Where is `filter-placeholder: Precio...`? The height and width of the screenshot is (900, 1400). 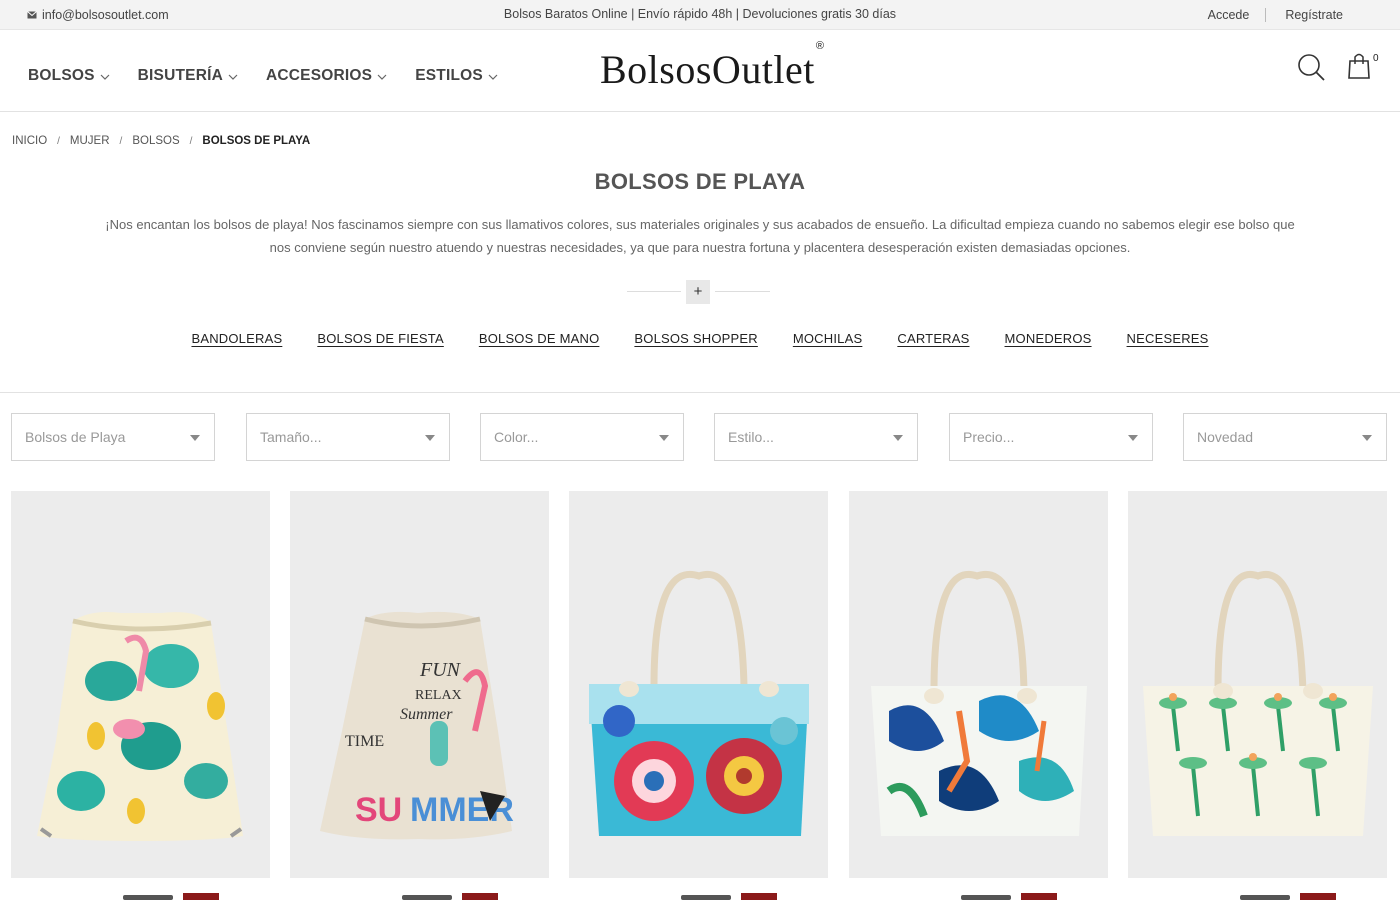
filter-placeholder: Precio... is located at coordinates (989, 437).